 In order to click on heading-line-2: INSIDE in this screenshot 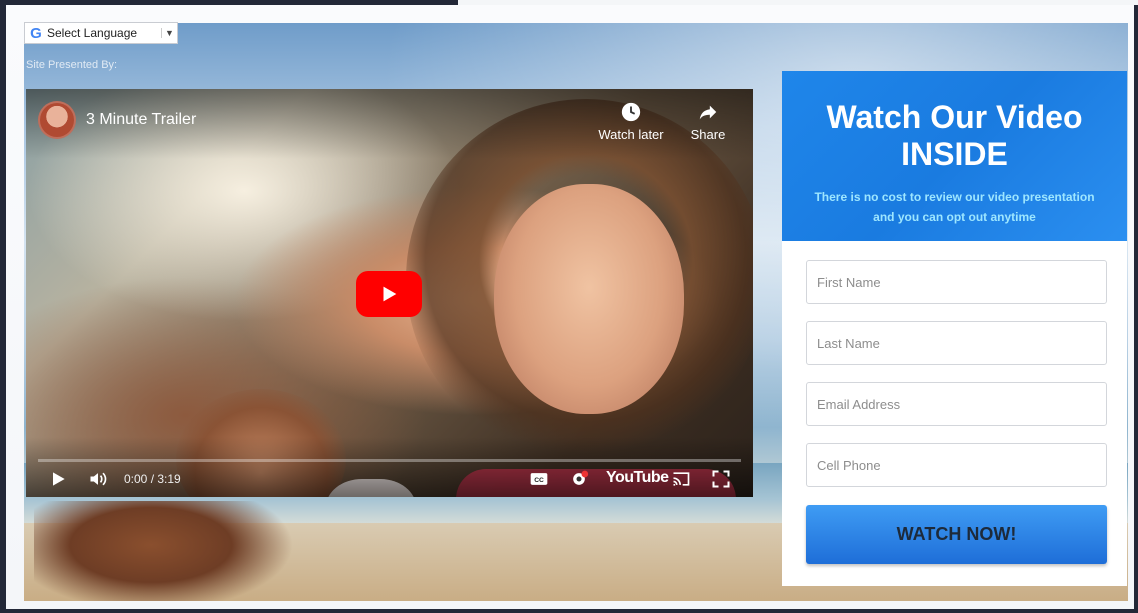, I will do `click(954, 154)`.